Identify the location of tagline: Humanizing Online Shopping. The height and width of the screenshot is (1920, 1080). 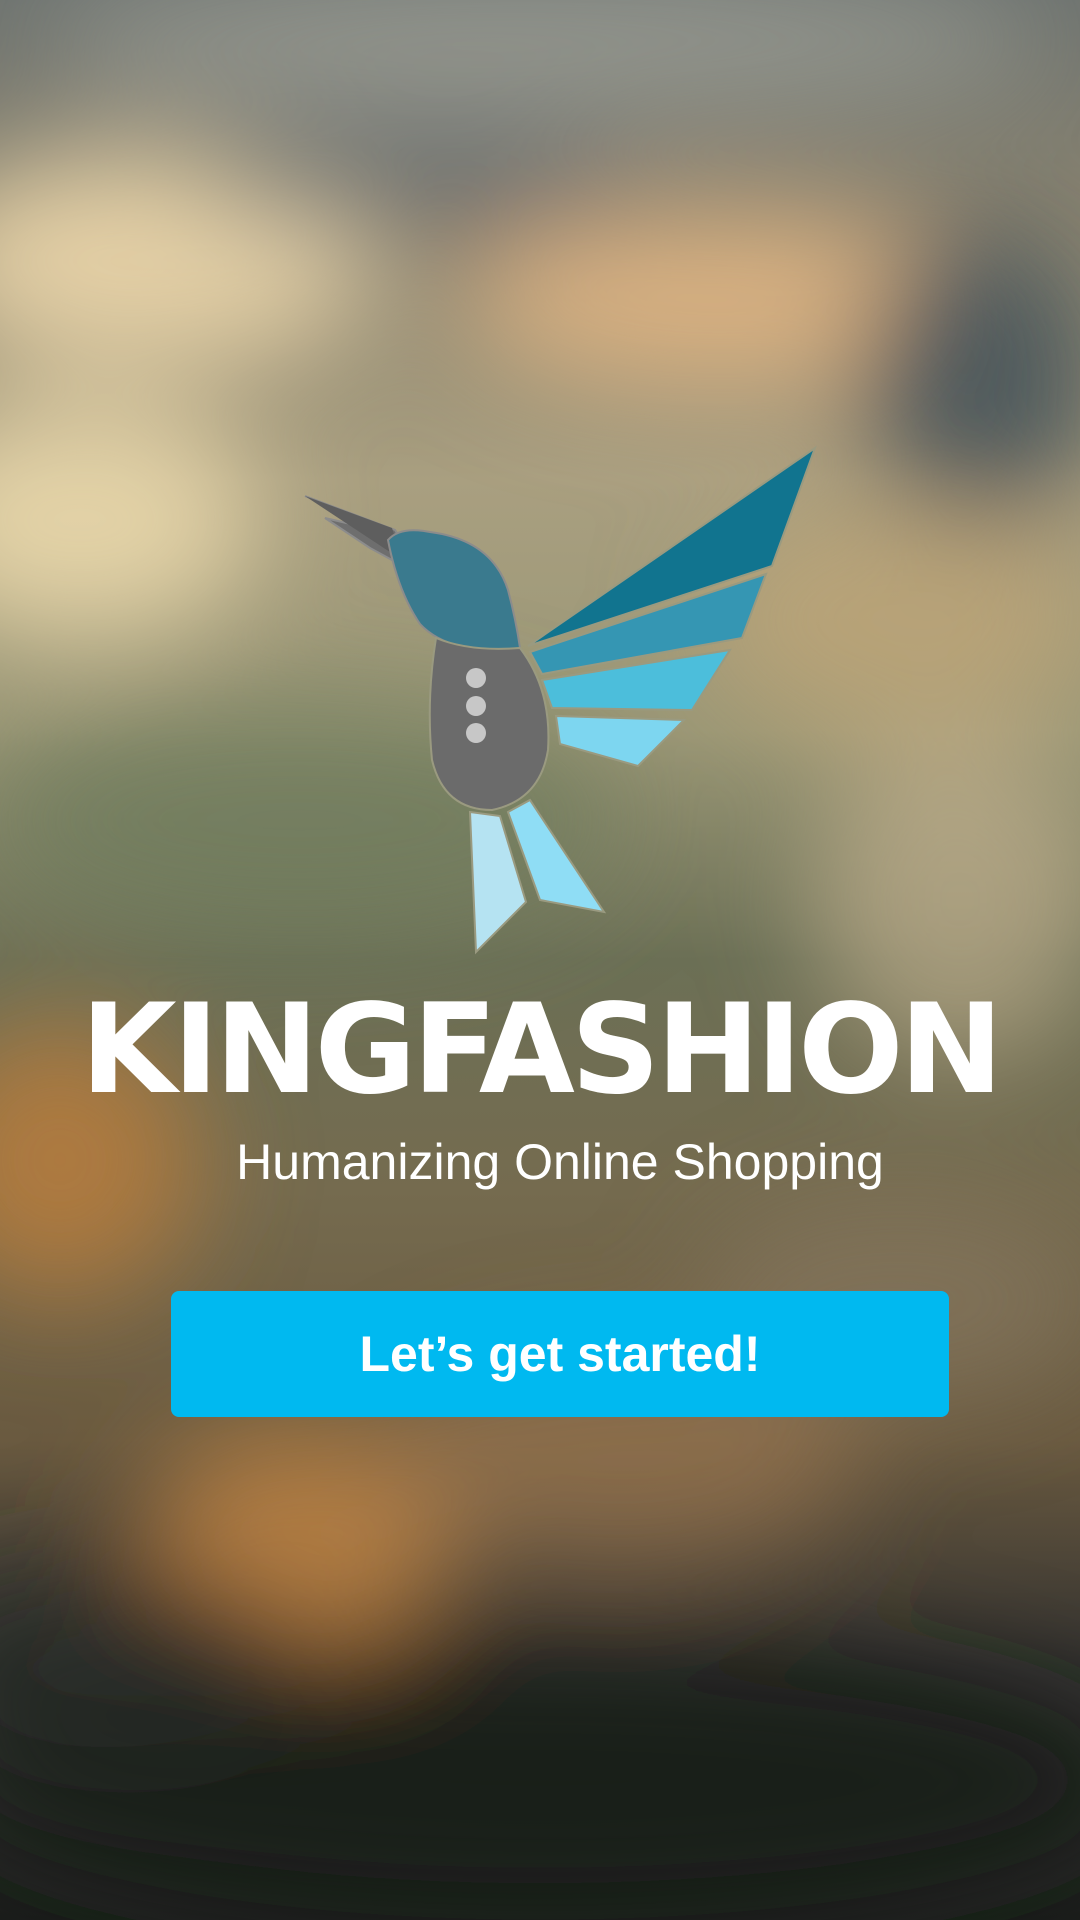
(560, 1162).